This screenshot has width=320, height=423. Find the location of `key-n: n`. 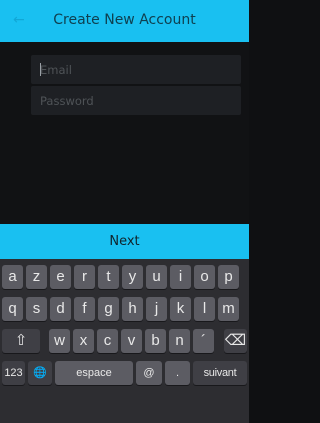

key-n: n is located at coordinates (179, 341).